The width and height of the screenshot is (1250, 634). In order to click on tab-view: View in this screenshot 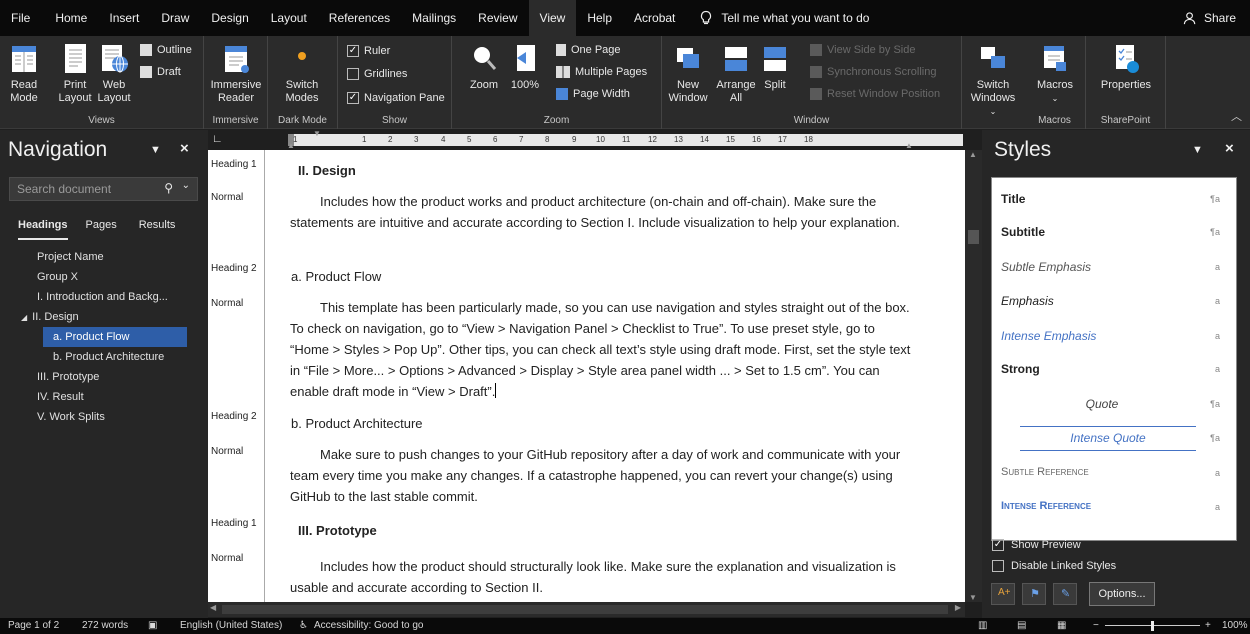, I will do `click(552, 18)`.